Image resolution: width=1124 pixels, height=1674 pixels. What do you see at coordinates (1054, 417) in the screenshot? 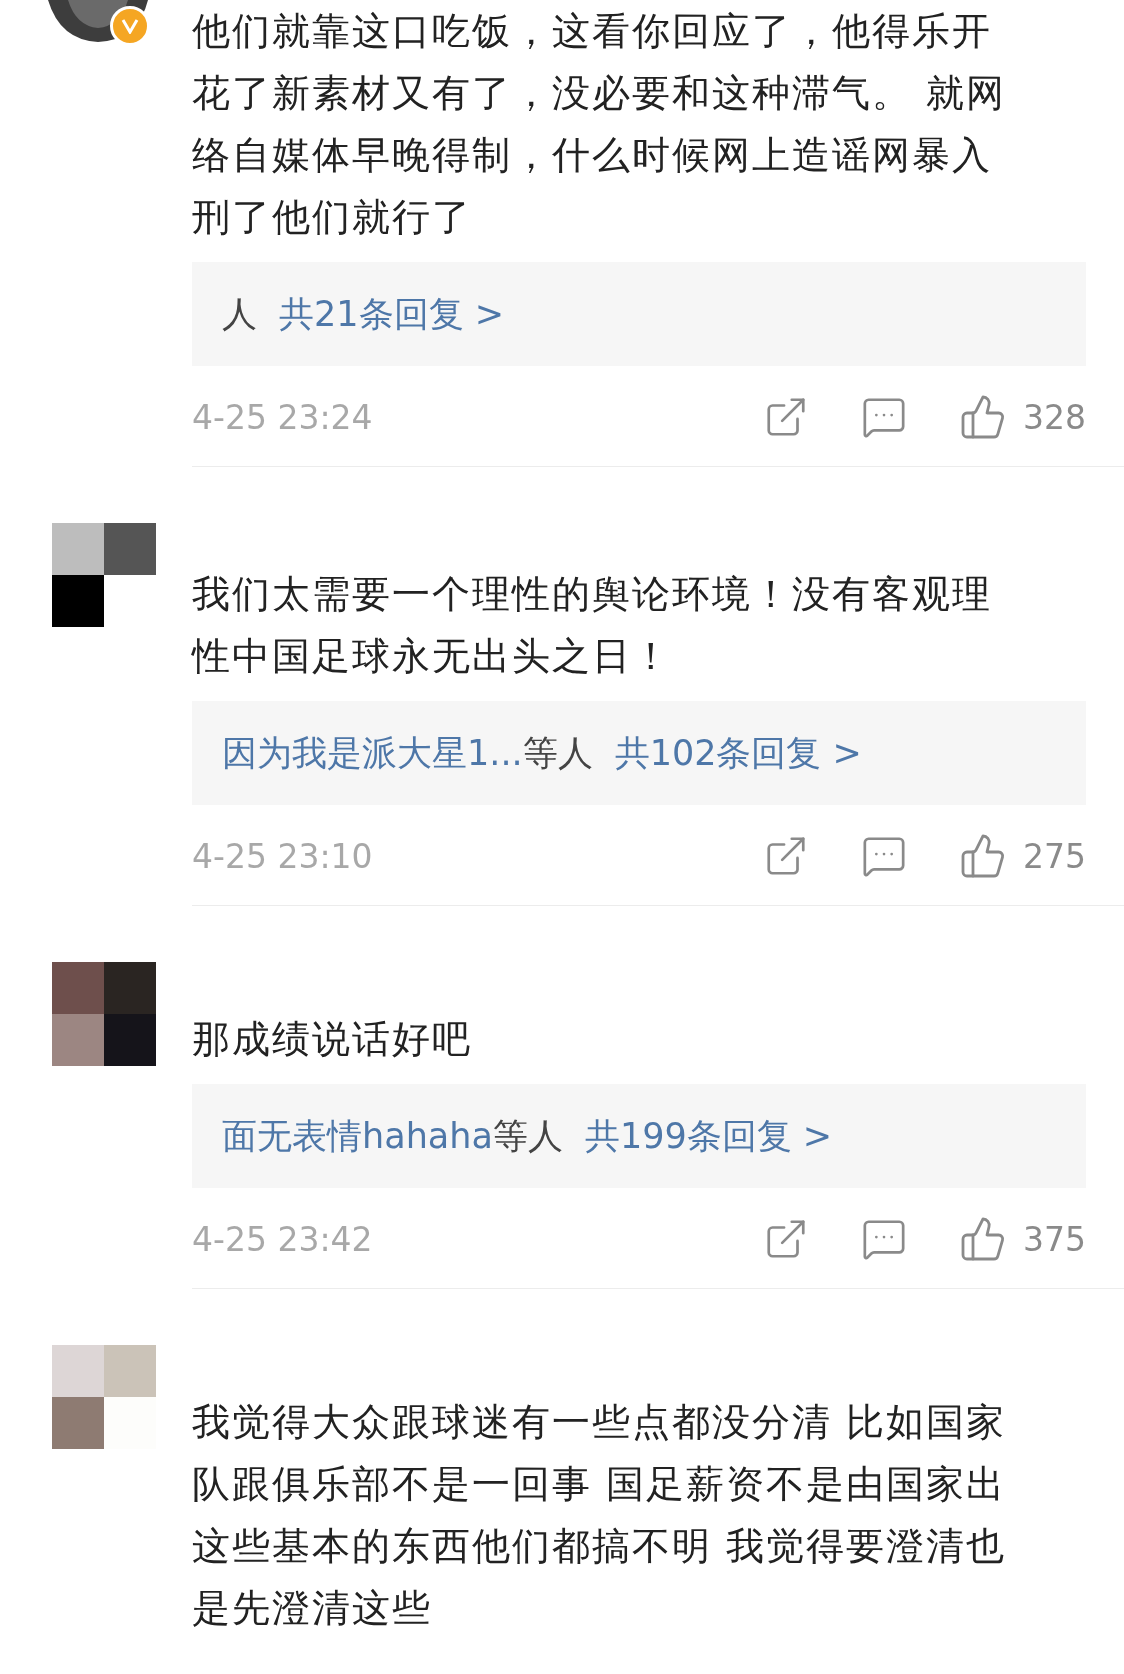
I see `like-count: 328` at bounding box center [1054, 417].